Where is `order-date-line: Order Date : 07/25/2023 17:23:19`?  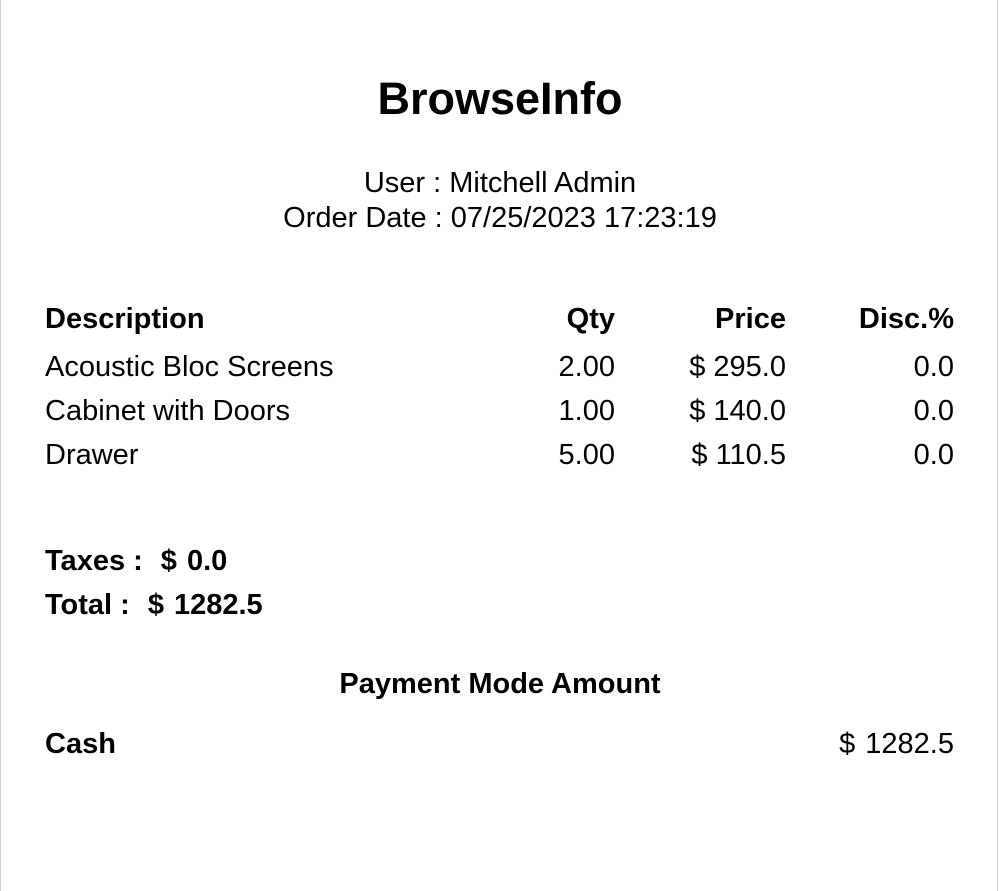
order-date-line: Order Date : 07/25/2023 17:23:19 is located at coordinates (500, 218).